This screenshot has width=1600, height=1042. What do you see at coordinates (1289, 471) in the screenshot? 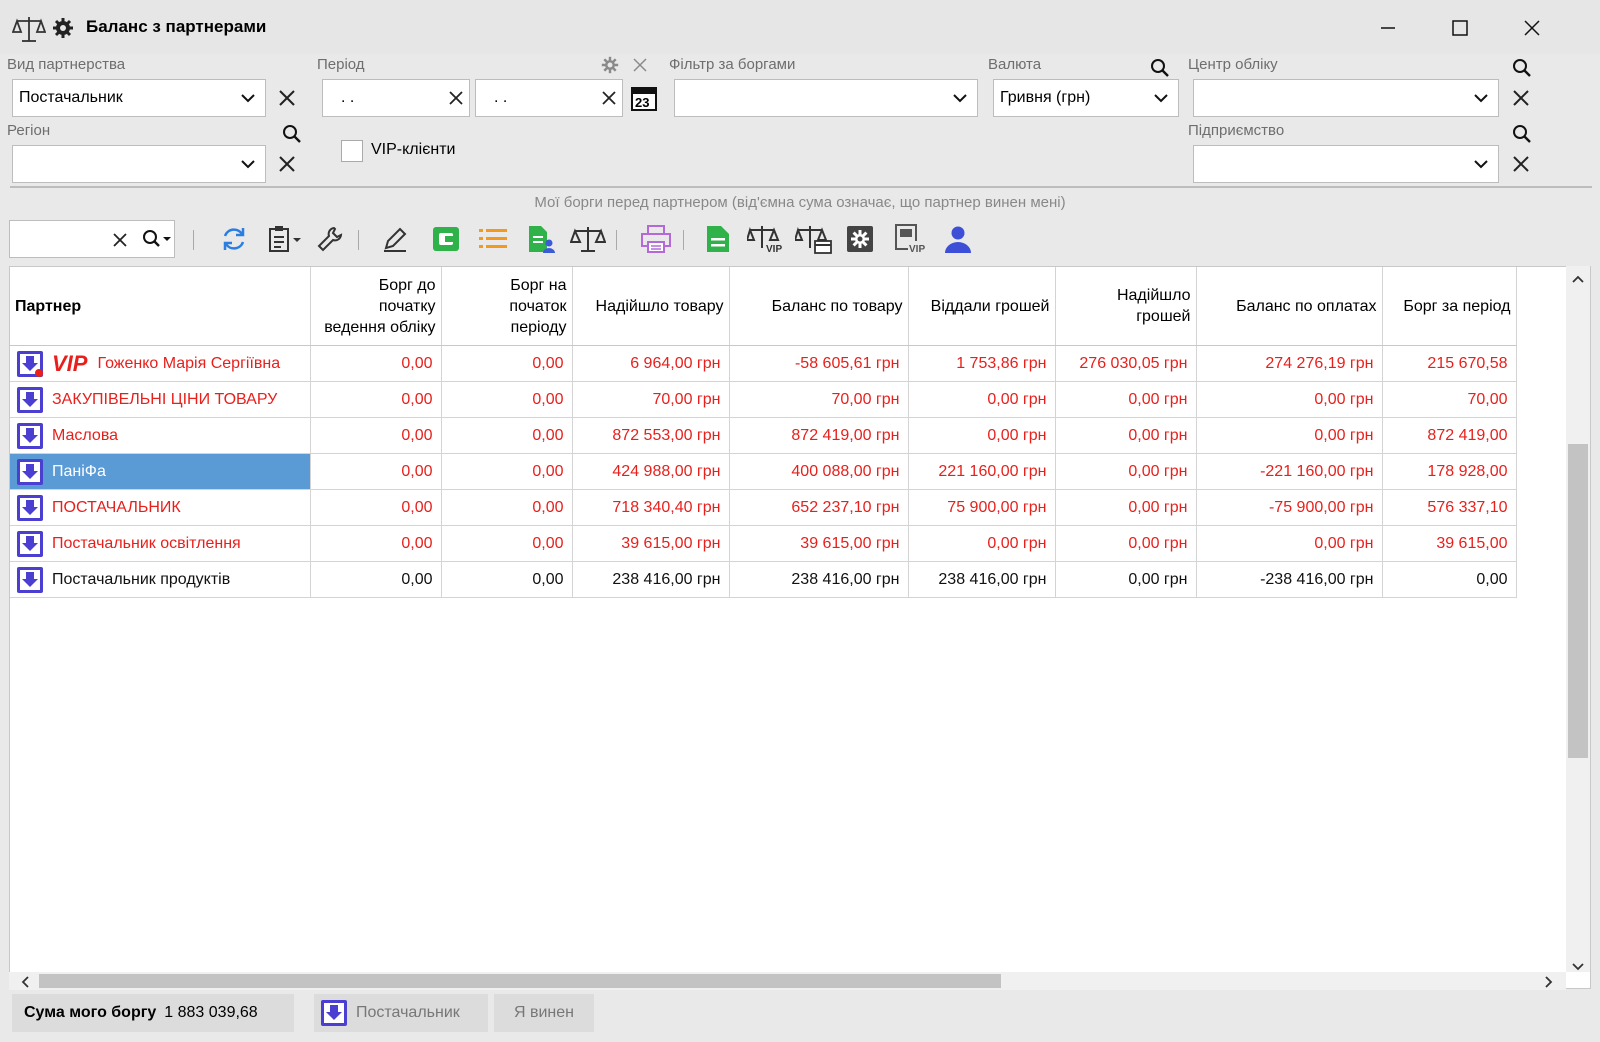
I see `value-cell: -221 160,00 грн` at bounding box center [1289, 471].